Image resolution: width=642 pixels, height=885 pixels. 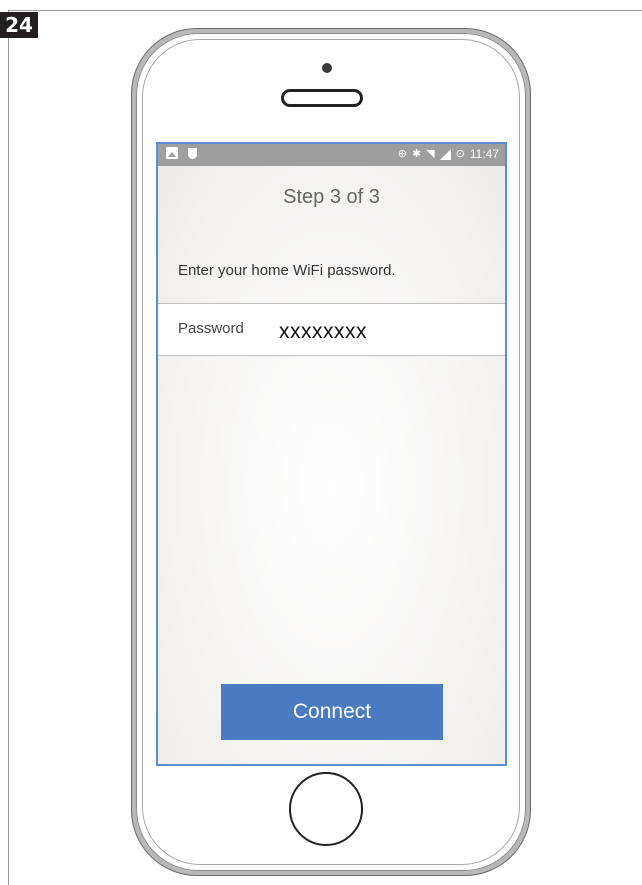 What do you see at coordinates (19, 25) in the screenshot?
I see `figure-number-badge: 24` at bounding box center [19, 25].